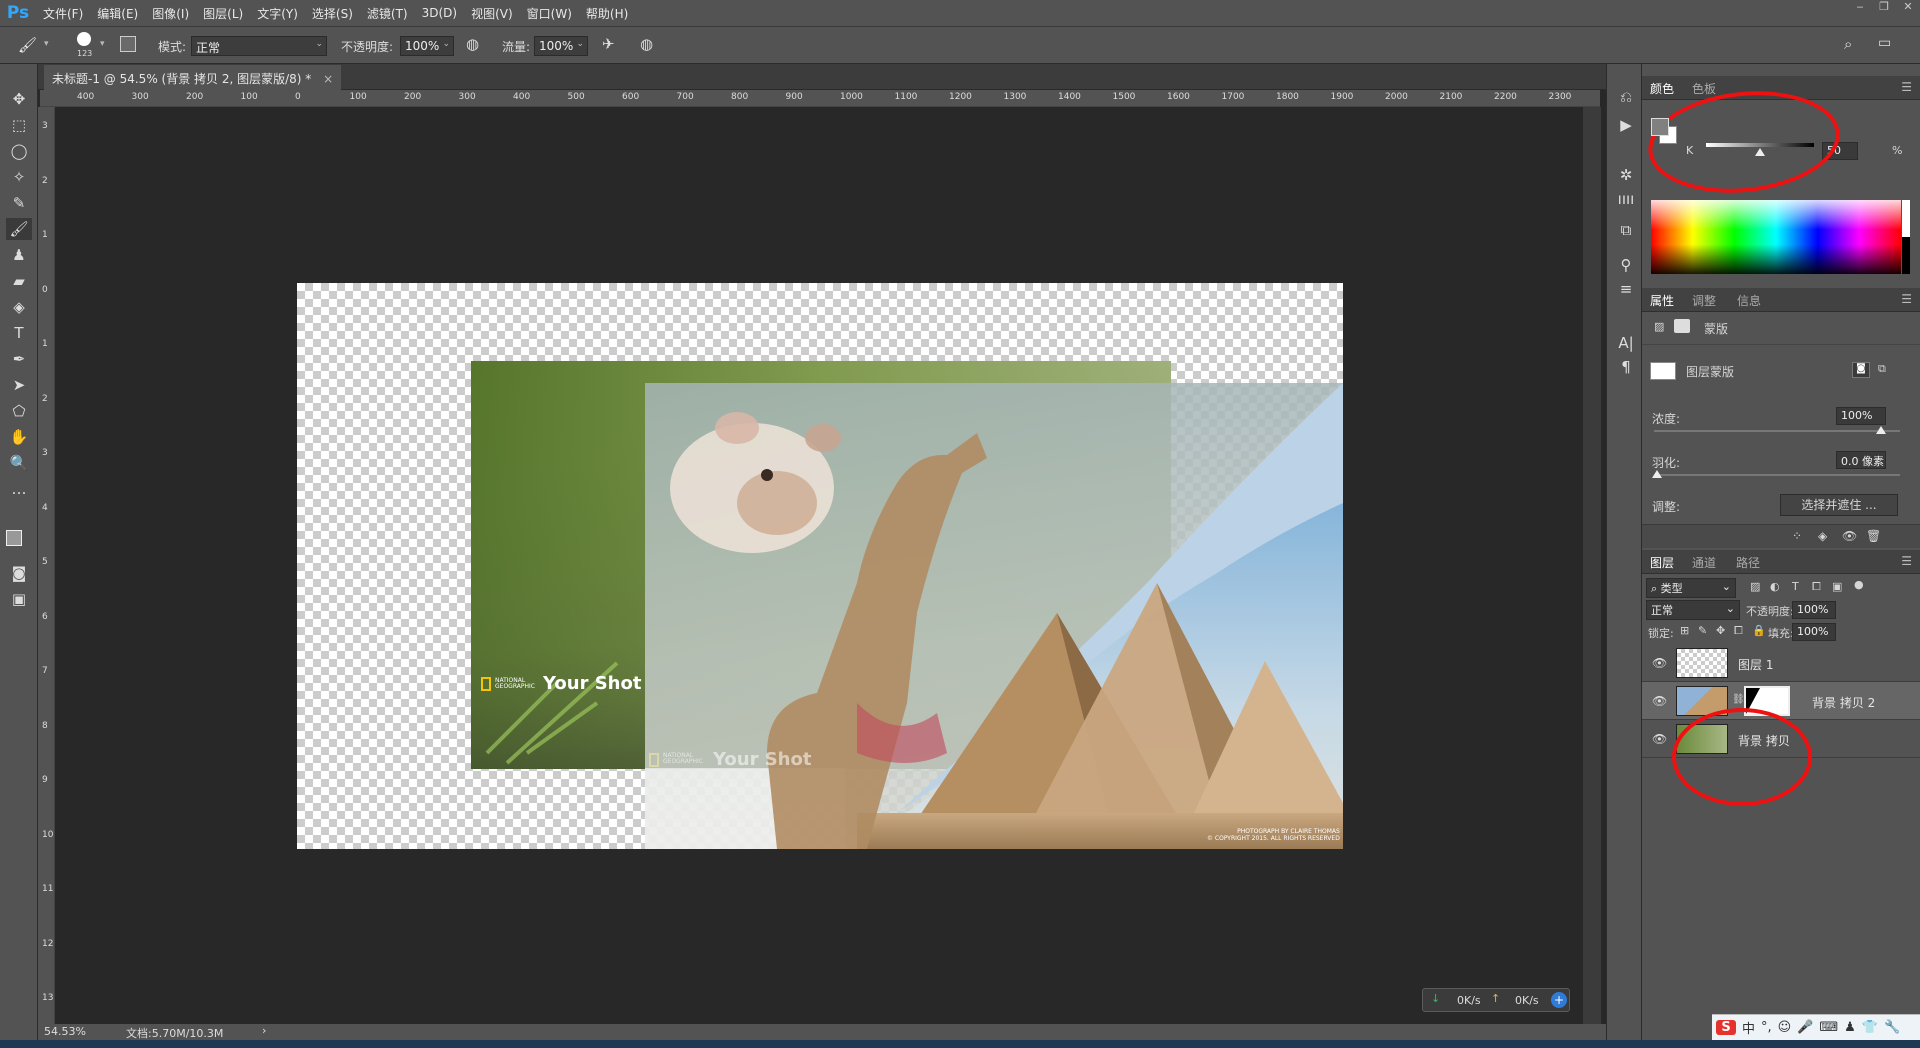 The width and height of the screenshot is (1920, 1048). What do you see at coordinates (1775, 586) in the screenshot?
I see `filter-adjustment-icon: ◐` at bounding box center [1775, 586].